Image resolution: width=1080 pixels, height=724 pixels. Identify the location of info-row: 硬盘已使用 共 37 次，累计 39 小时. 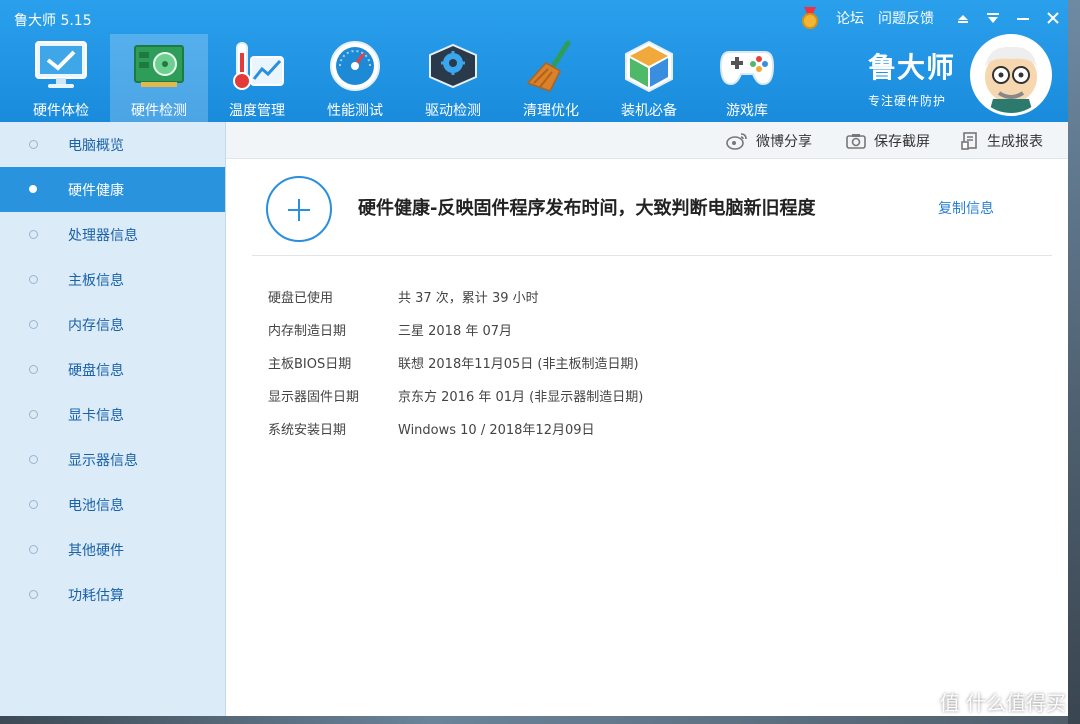
(455, 296).